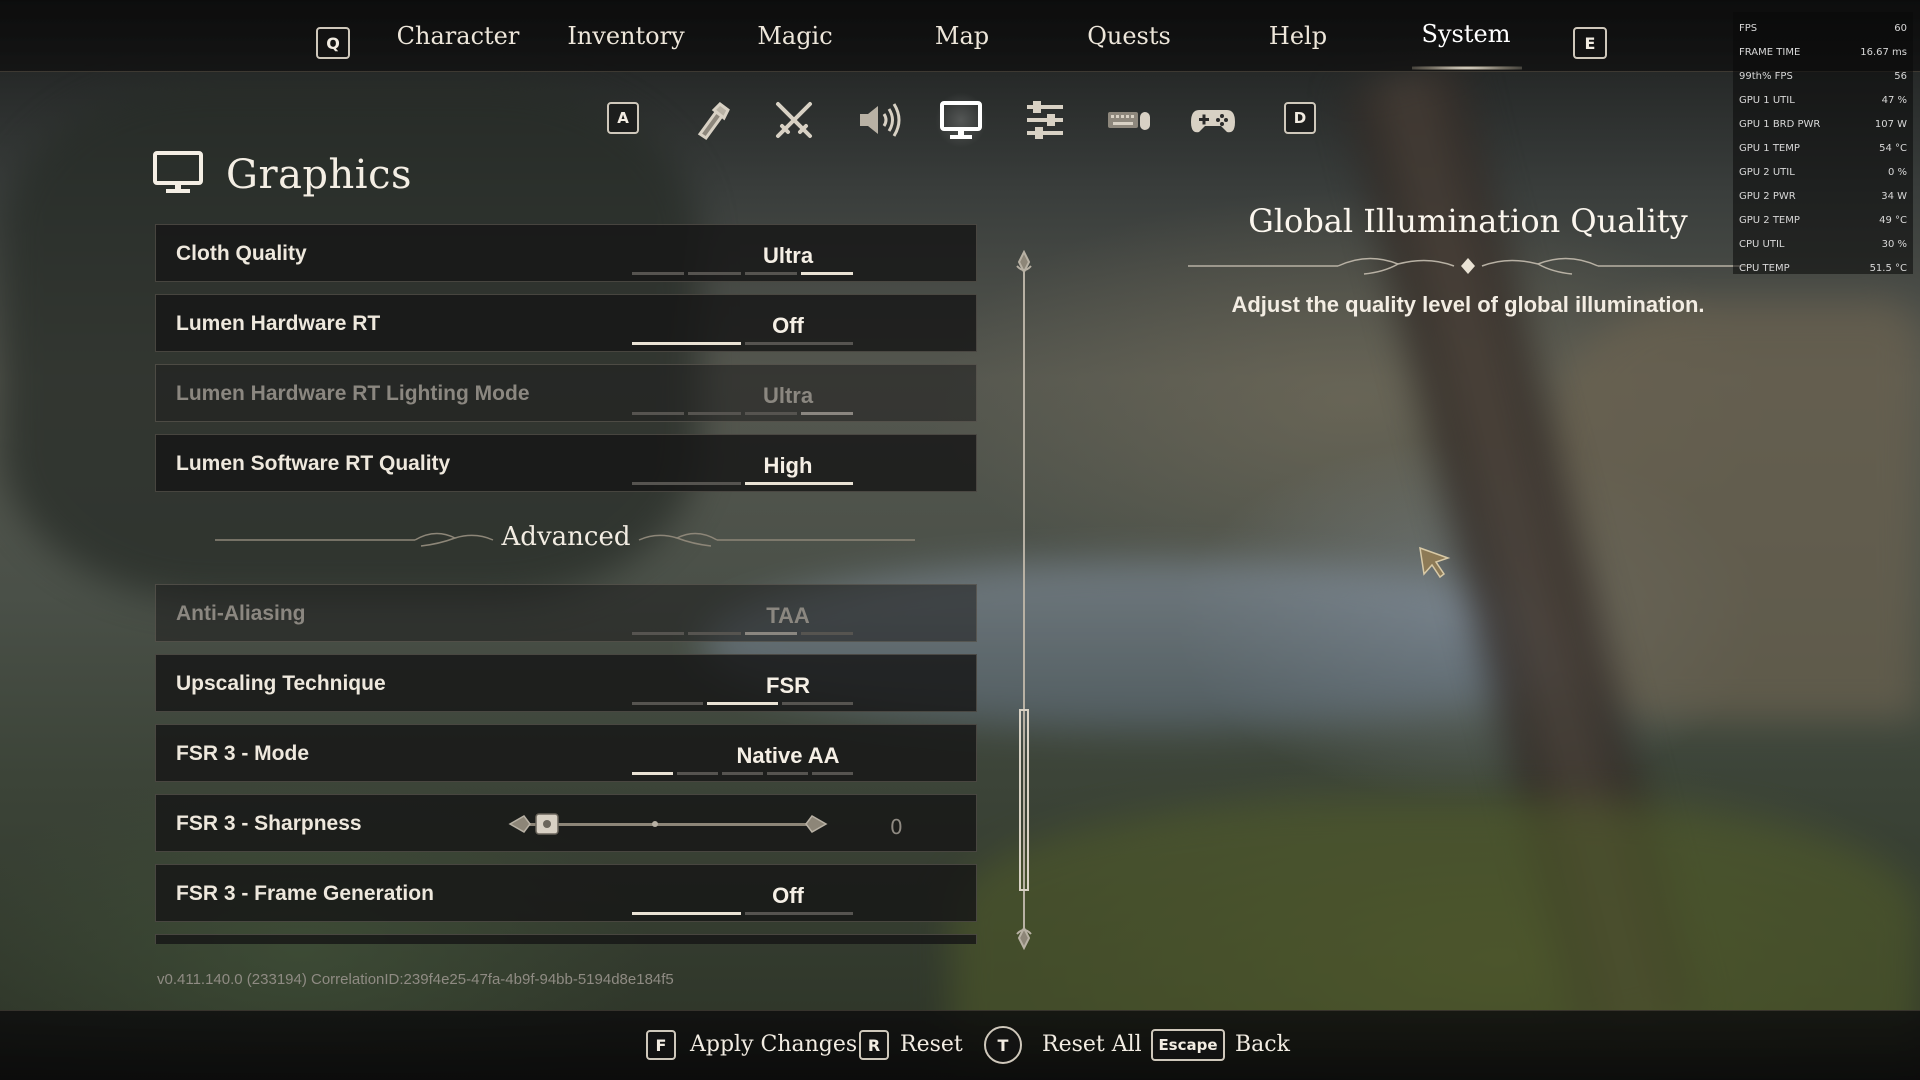  Describe the element at coordinates (1893, 148) in the screenshot. I see `perf-value: 54 °C` at that location.